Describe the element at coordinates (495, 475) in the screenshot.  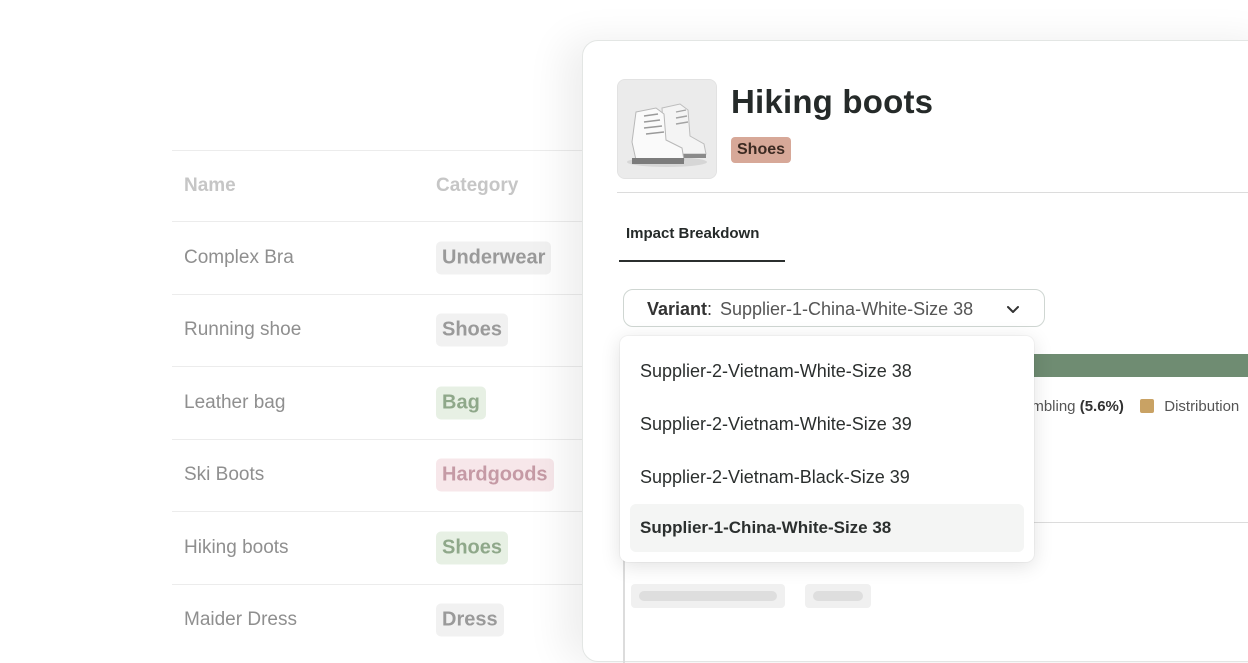
I see `category-chip: Hardgoods` at that location.